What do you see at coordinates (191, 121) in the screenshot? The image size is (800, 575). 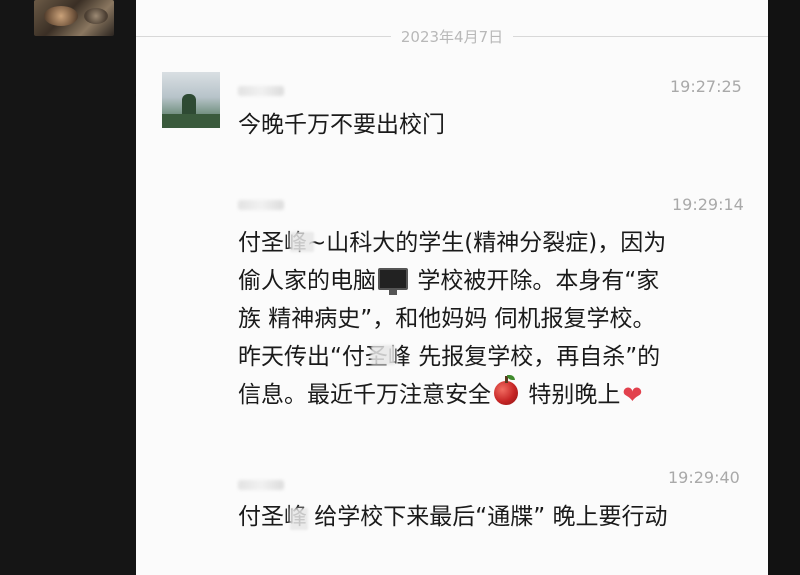 I see `avatar-grass` at bounding box center [191, 121].